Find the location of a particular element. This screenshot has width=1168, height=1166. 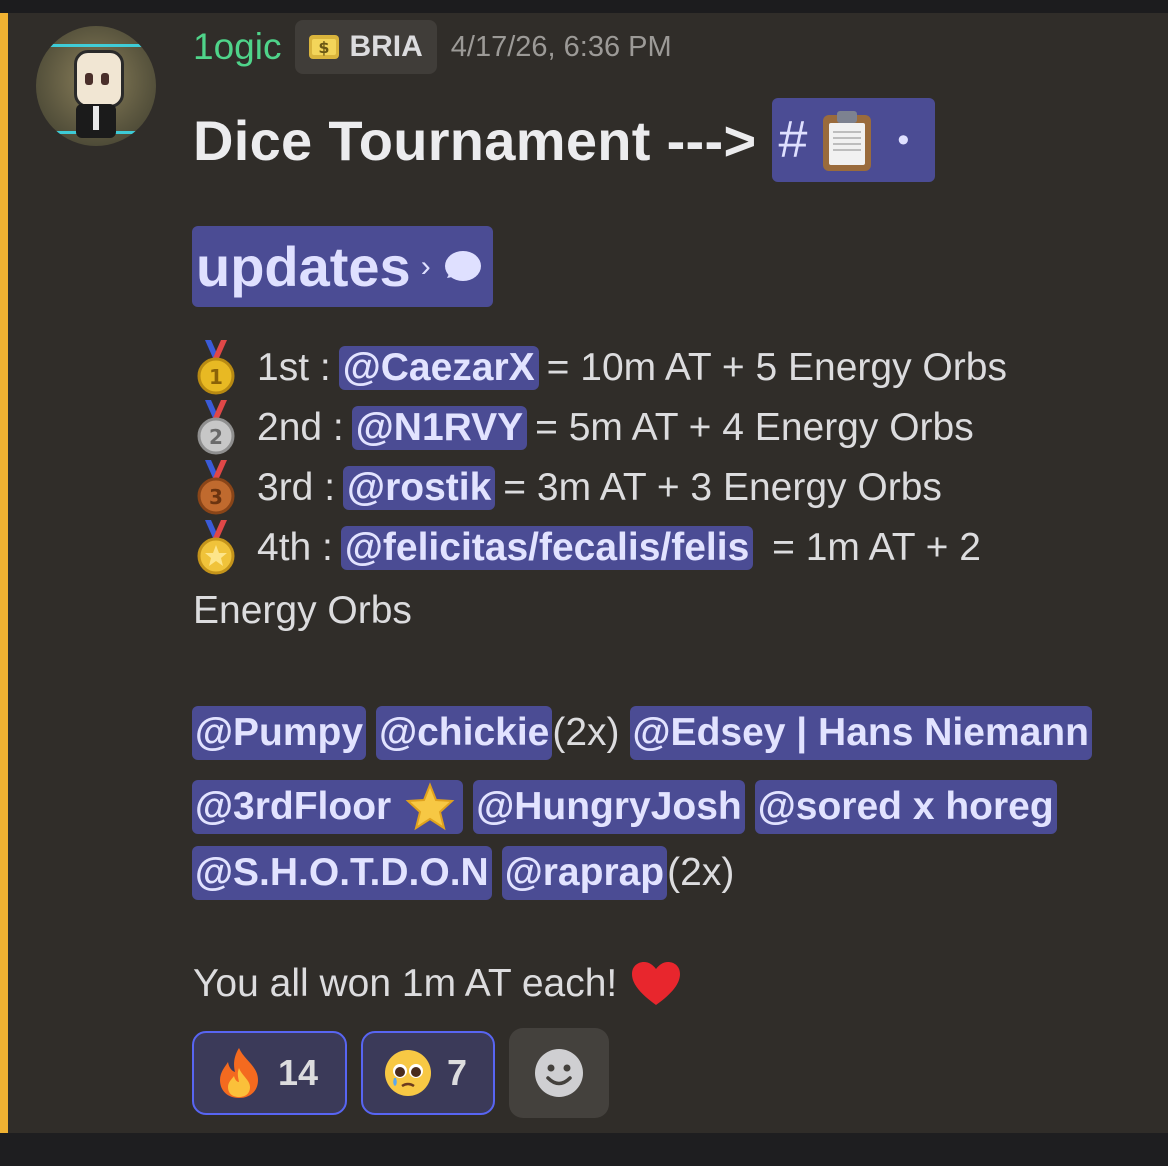

money-tag-icon: $ is located at coordinates (324, 47).